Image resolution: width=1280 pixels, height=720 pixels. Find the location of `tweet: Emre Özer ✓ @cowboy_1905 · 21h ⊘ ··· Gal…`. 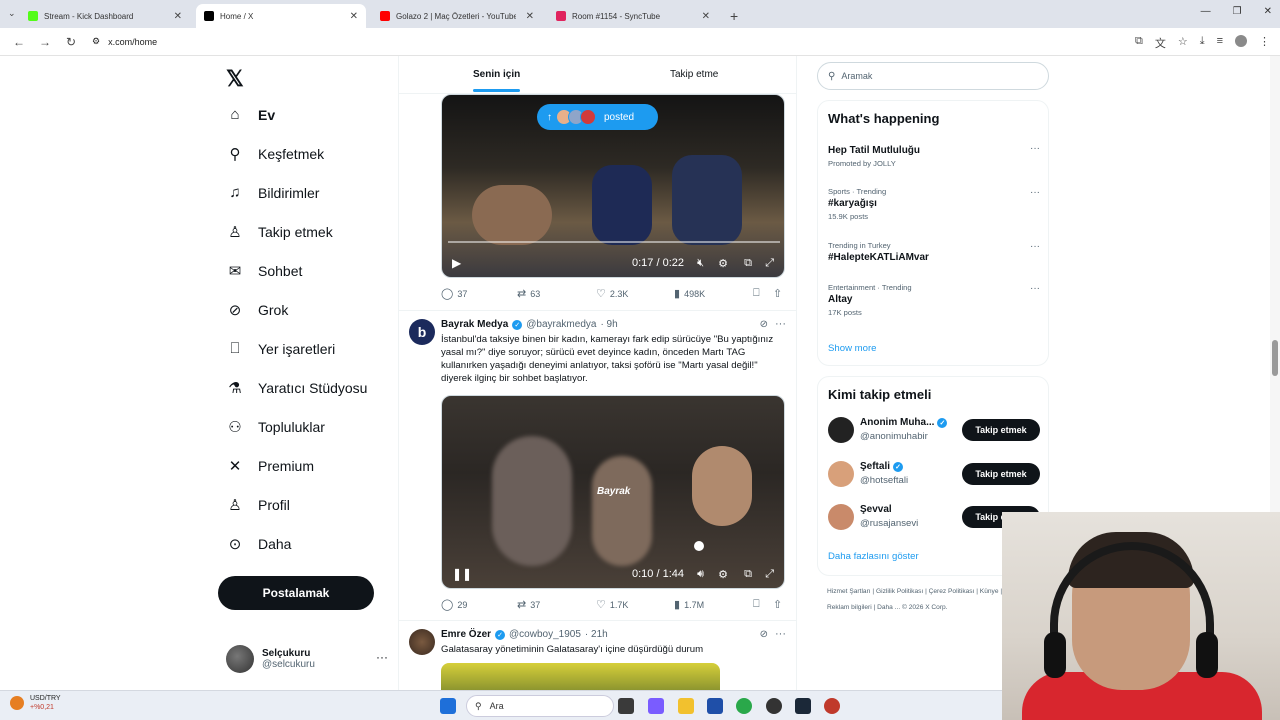

tweet: Emre Özer ✓ @cowboy_1905 · 21h ⊘ ··· Gal… is located at coordinates (597, 655).